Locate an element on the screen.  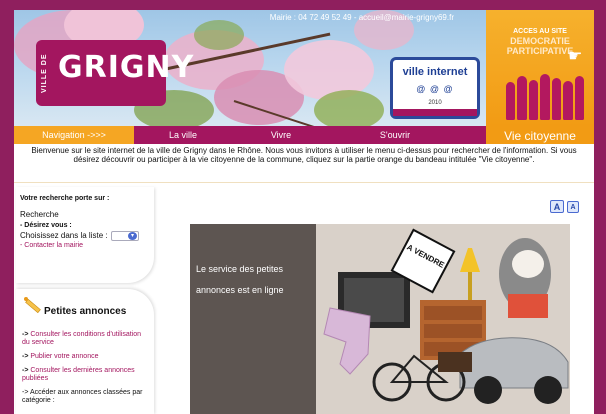
logo: VILLE DE GRIGNY is located at coordinates (114, 73).